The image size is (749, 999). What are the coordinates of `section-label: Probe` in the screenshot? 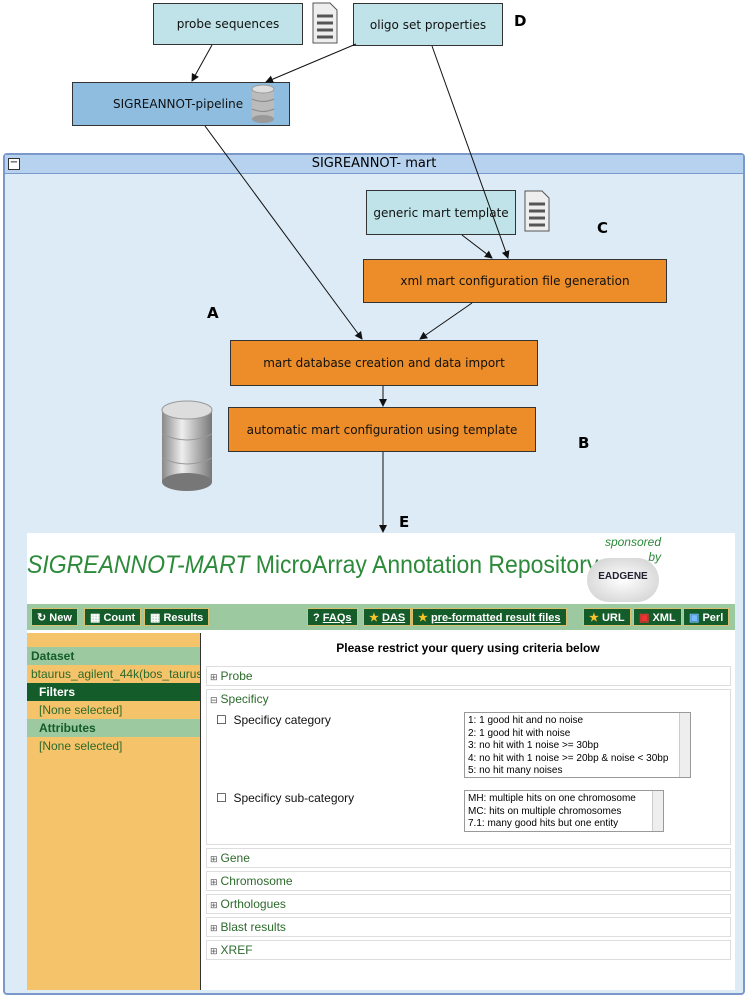 It's located at (236, 676).